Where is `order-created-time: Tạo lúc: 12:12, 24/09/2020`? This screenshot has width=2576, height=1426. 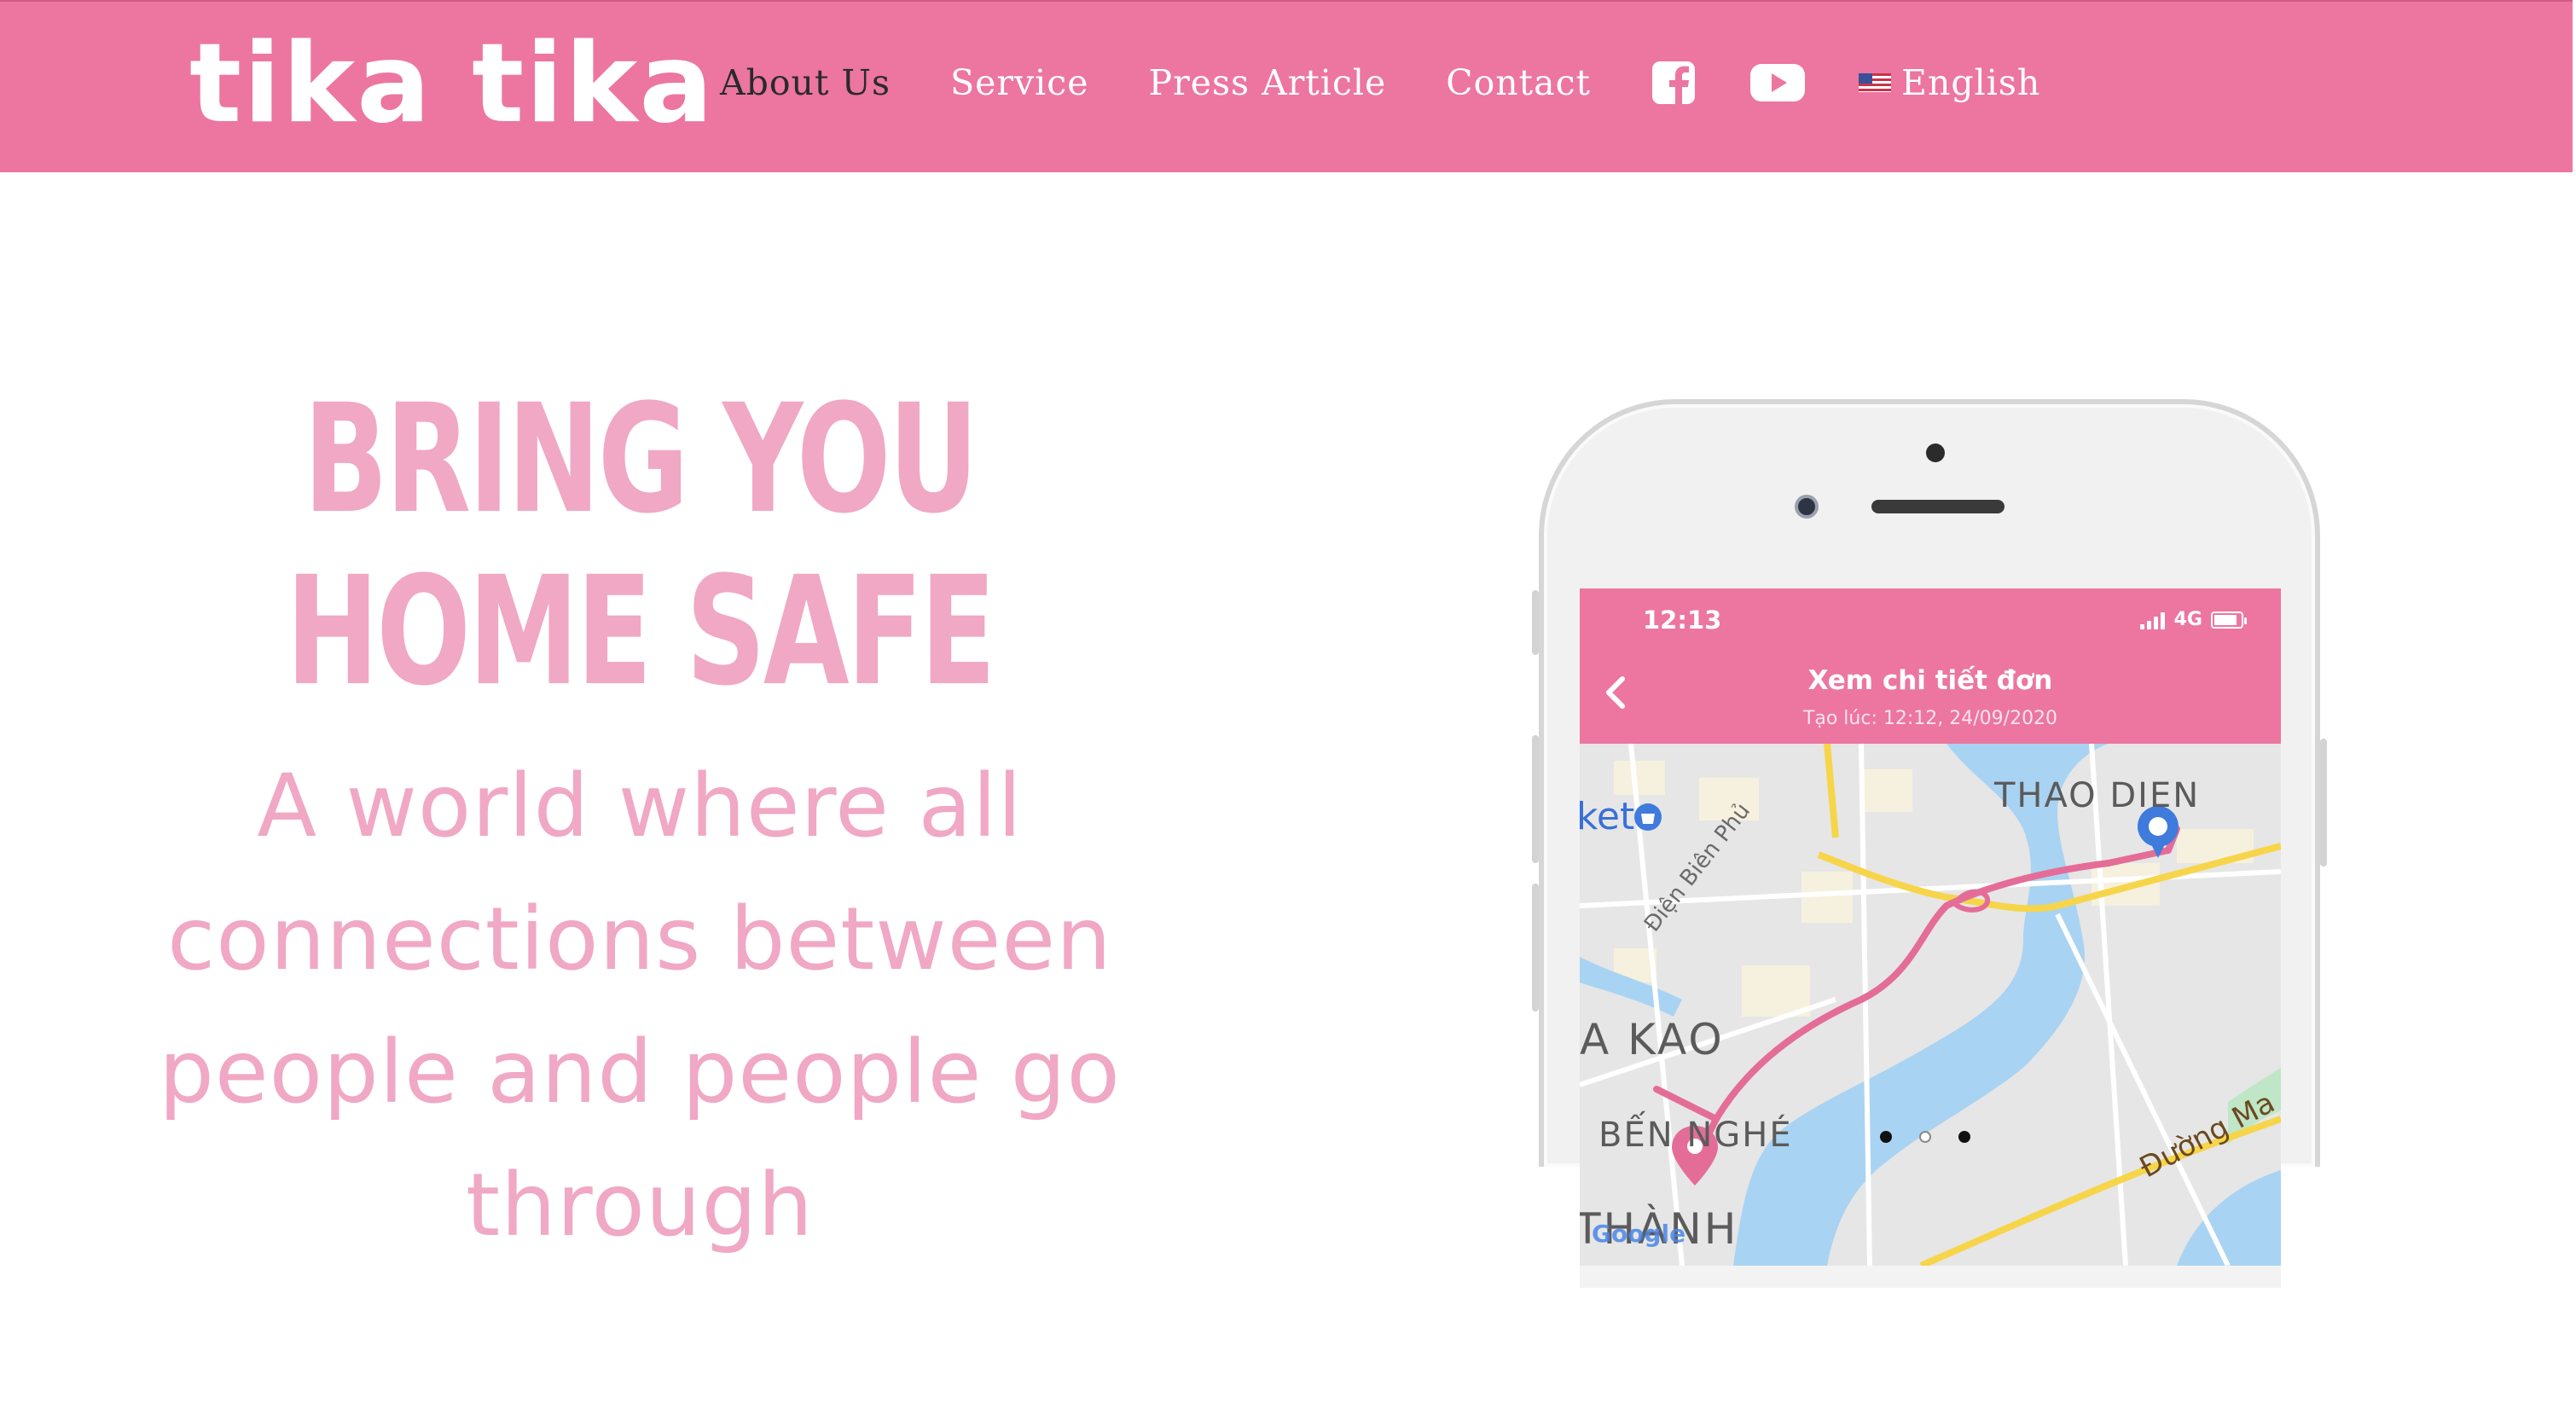 order-created-time: Tạo lúc: 12:12, 24/09/2020 is located at coordinates (1930, 719).